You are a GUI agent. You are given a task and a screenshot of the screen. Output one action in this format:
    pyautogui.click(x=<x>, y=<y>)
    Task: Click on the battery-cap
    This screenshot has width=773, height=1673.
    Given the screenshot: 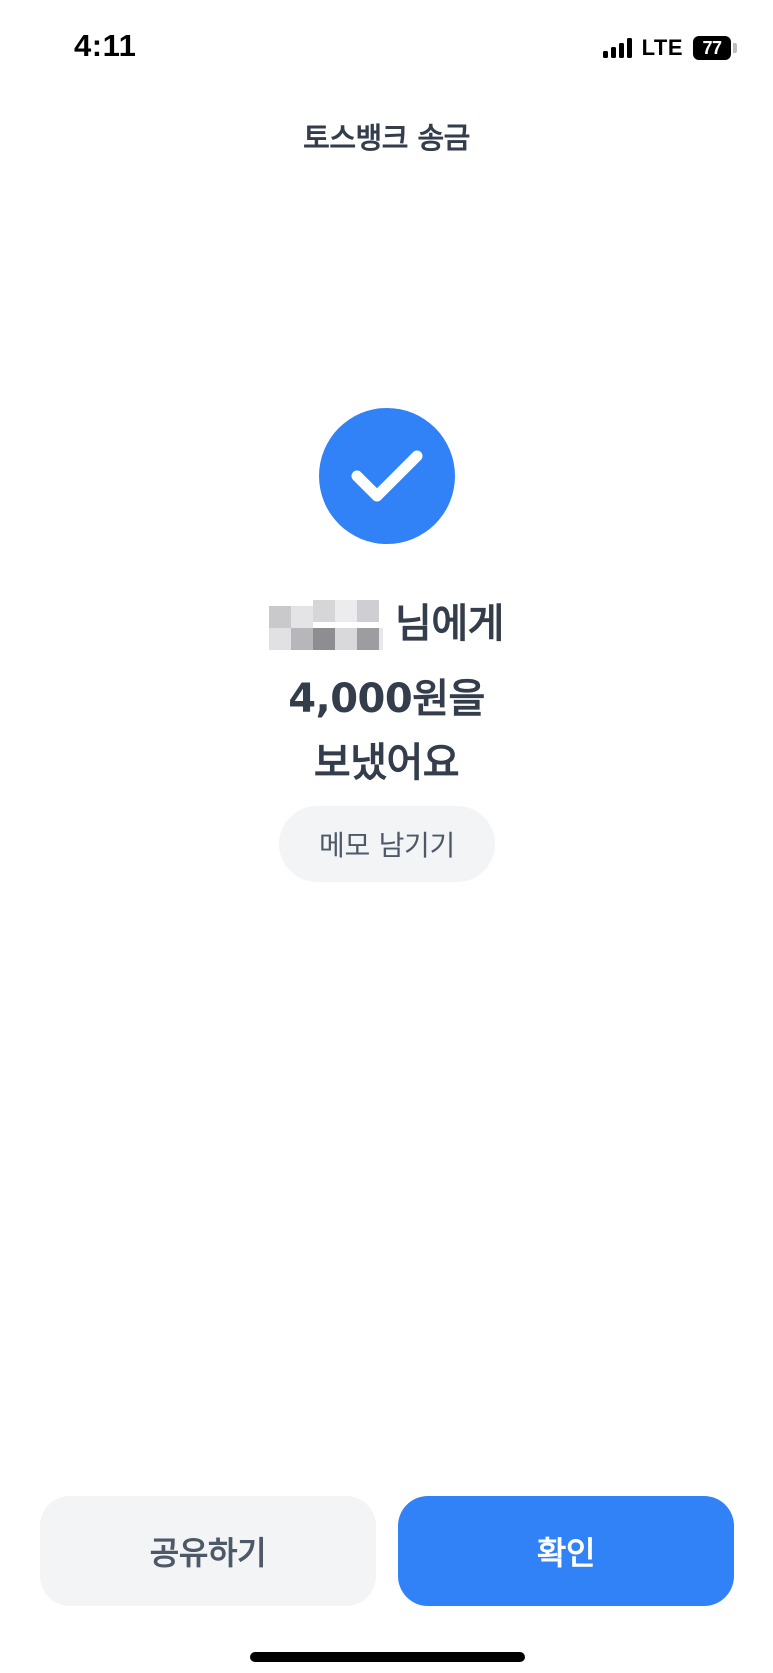 What is the action you would take?
    pyautogui.click(x=735, y=48)
    